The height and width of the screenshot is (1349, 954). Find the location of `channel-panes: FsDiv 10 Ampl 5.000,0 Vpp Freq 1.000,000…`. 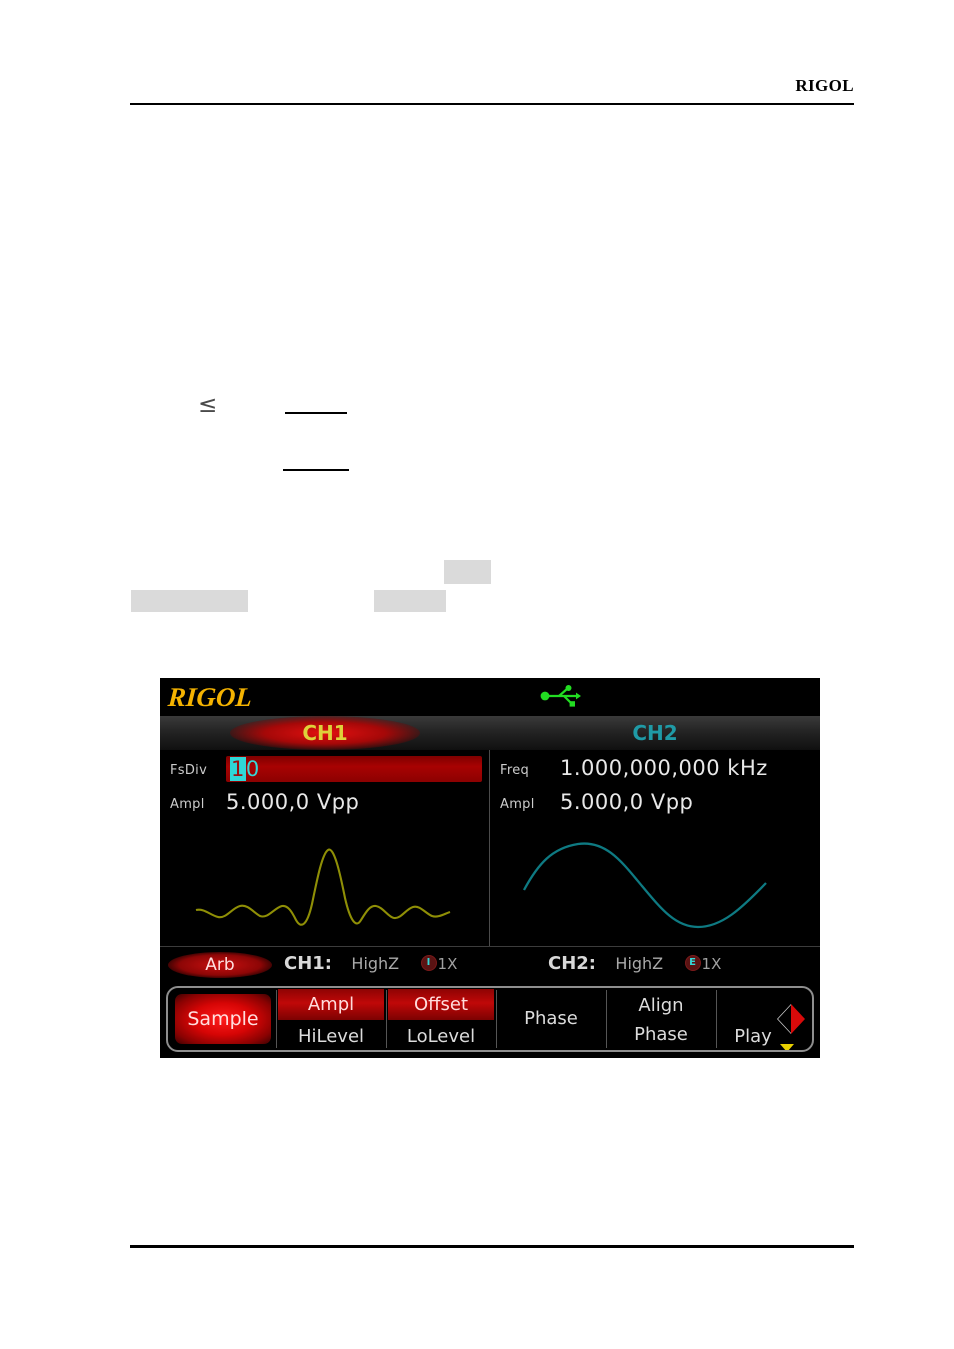

channel-panes: FsDiv 10 Ampl 5.000,0 Vpp Freq 1.000,000… is located at coordinates (490, 848).